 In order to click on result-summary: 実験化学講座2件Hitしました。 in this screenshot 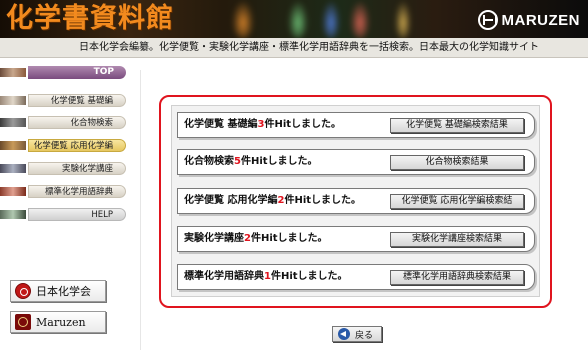, I will do `click(256, 238)`.